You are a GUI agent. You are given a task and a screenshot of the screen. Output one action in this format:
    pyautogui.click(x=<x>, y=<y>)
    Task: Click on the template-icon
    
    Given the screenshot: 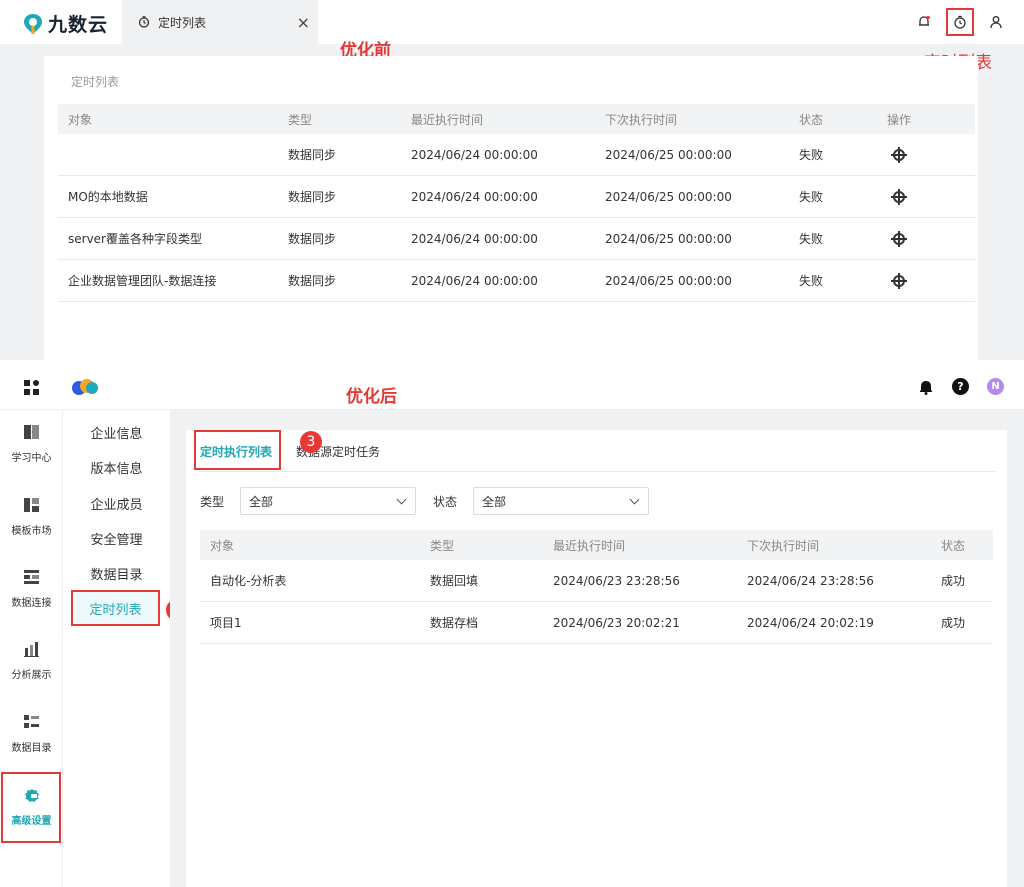 What is the action you would take?
    pyautogui.click(x=31, y=505)
    